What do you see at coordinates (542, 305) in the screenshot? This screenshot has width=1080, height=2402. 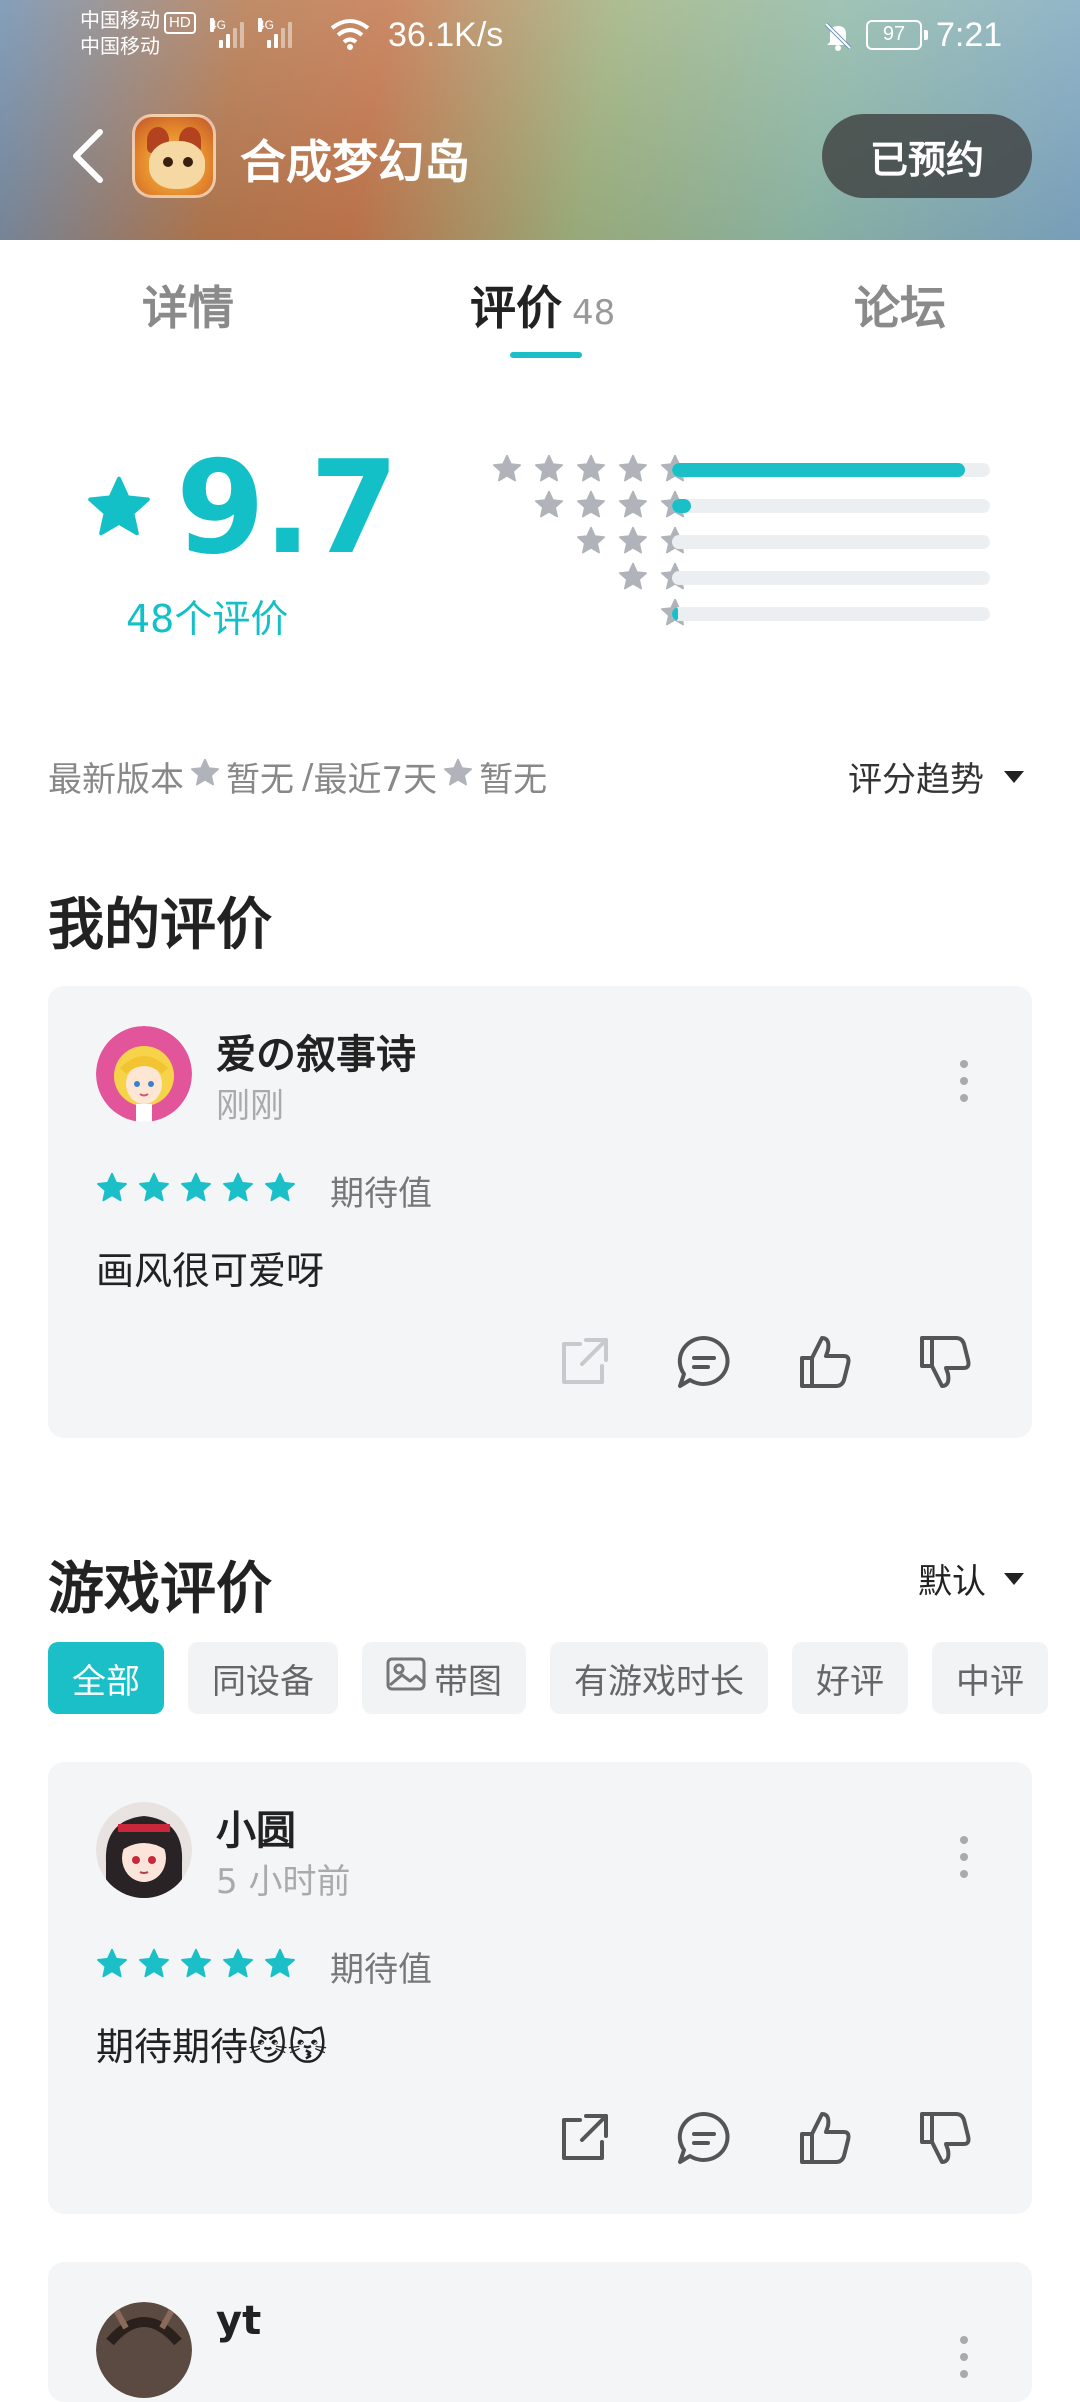 I see `tab-reviews: 评价 48` at bounding box center [542, 305].